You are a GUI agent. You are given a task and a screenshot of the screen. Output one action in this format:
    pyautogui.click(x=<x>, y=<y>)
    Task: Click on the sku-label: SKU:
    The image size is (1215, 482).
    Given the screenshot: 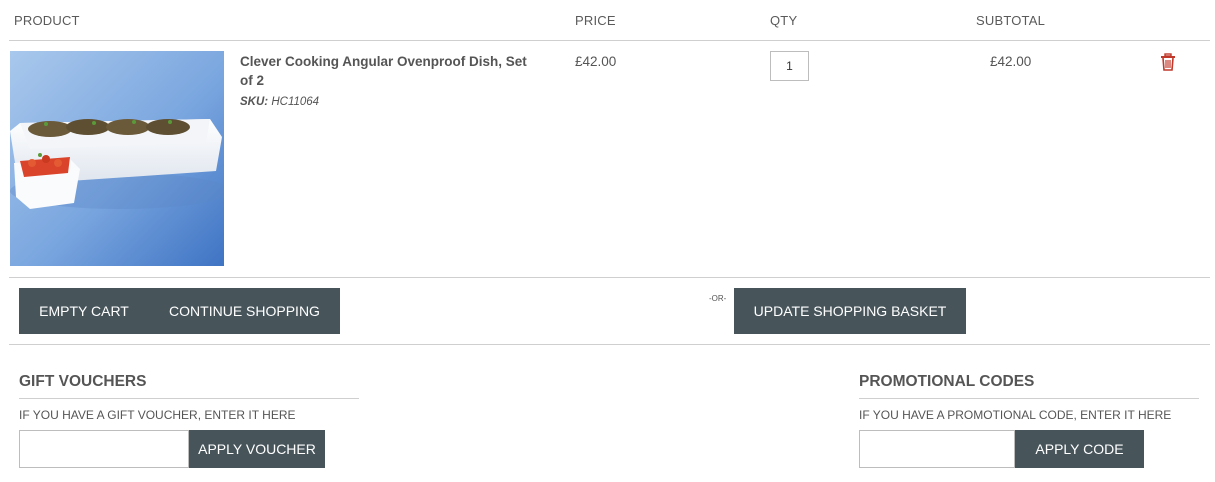 What is the action you would take?
    pyautogui.click(x=254, y=102)
    